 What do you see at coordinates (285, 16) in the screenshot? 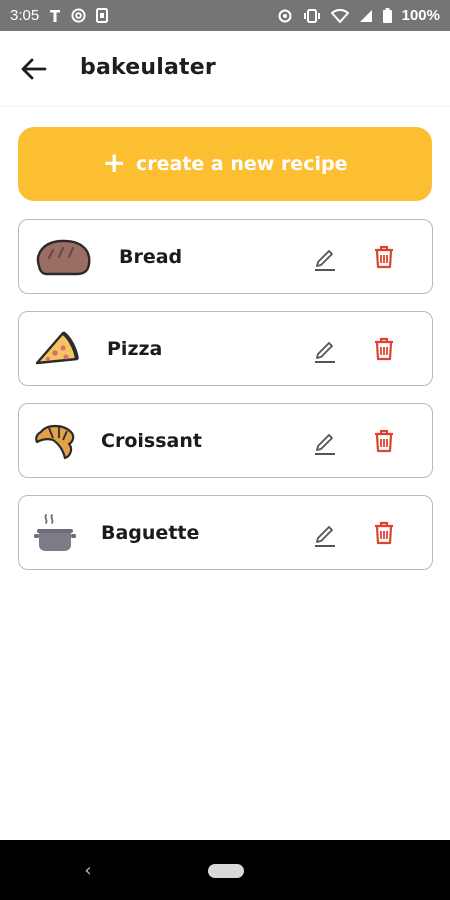
I see `location-icon` at bounding box center [285, 16].